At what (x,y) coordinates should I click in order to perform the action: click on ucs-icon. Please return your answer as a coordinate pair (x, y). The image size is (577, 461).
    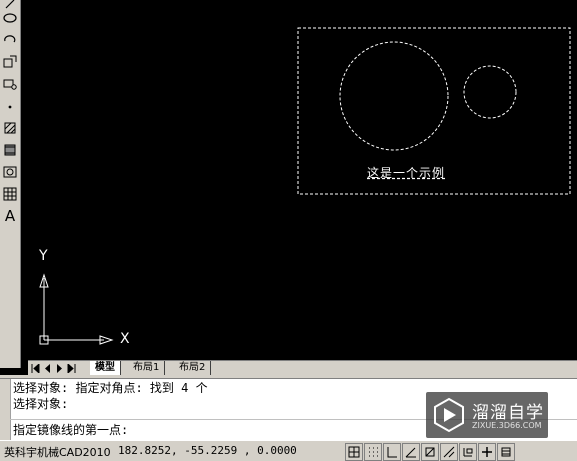
    Looking at the image, I should click on (76, 309).